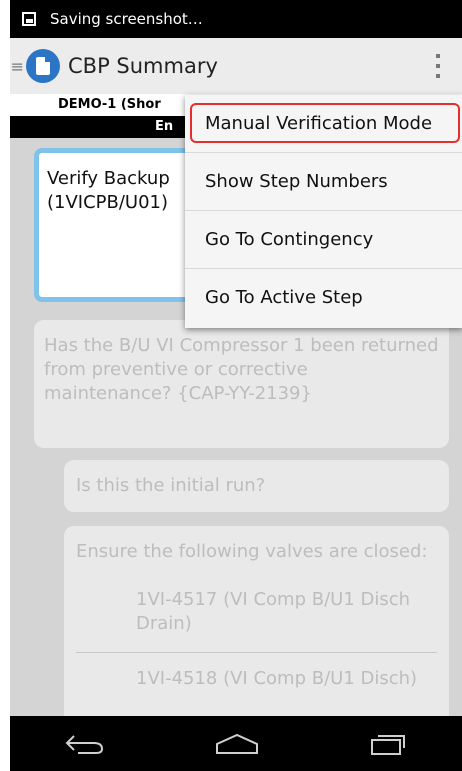 Image resolution: width=462 pixels, height=771 pixels. Describe the element at coordinates (143, 66) in the screenshot. I see `app-title: CBP Summary` at that location.